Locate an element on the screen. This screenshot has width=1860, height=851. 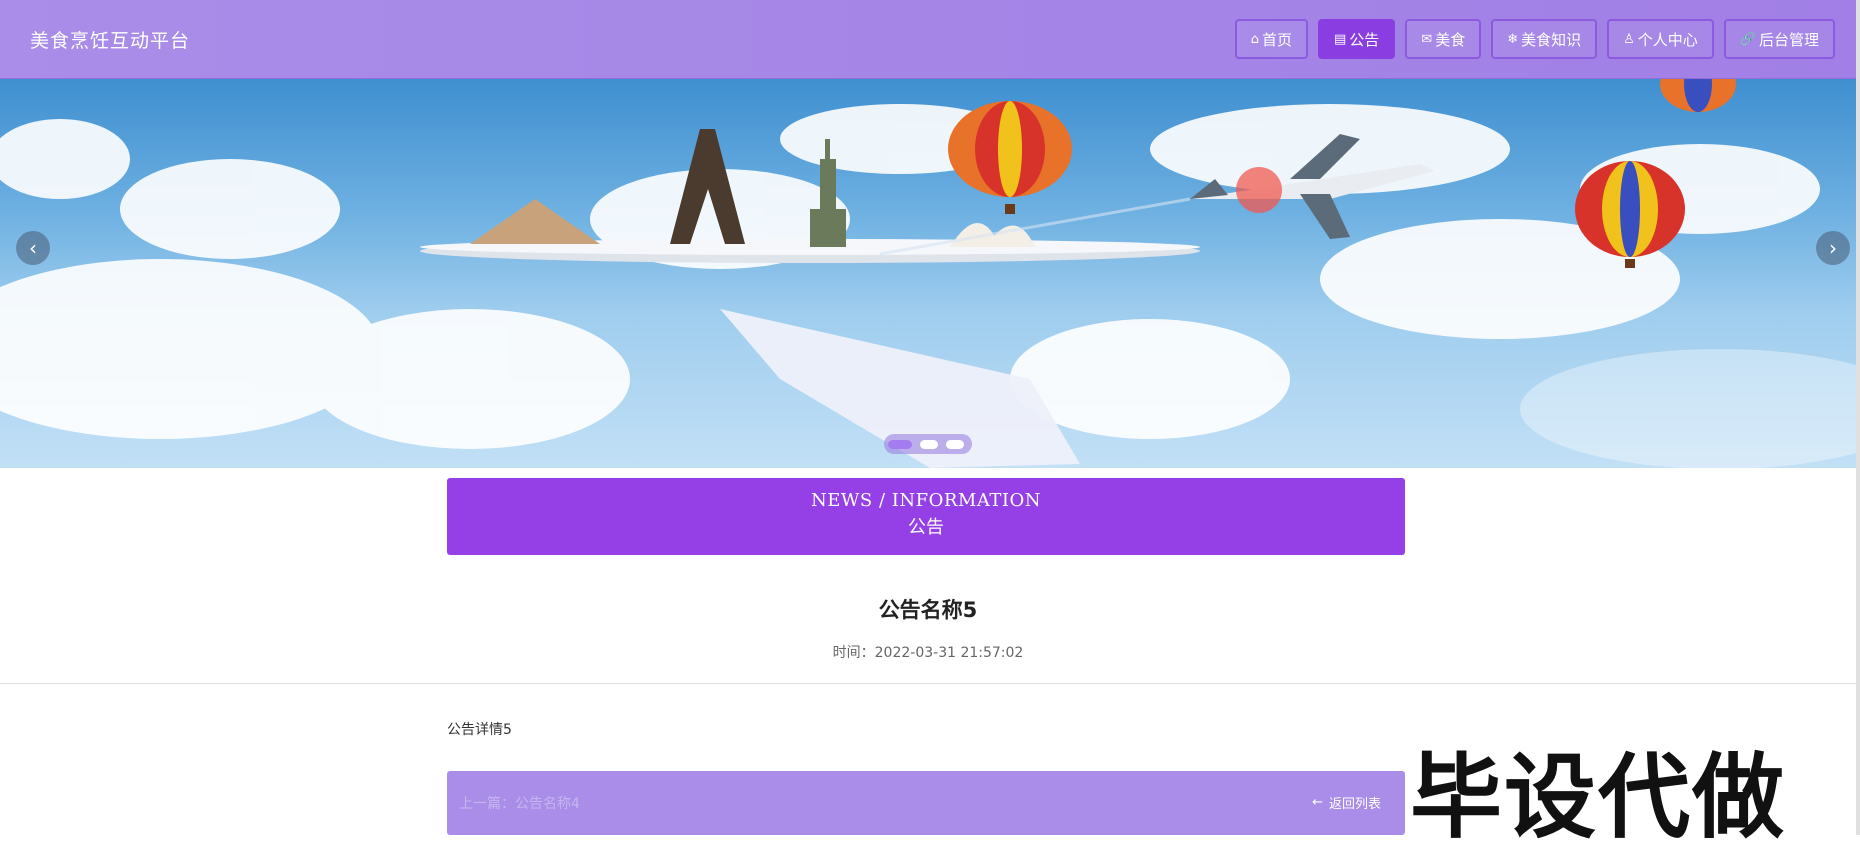
nav-profile-button: ♙ 个人中心 is located at coordinates (1660, 39).